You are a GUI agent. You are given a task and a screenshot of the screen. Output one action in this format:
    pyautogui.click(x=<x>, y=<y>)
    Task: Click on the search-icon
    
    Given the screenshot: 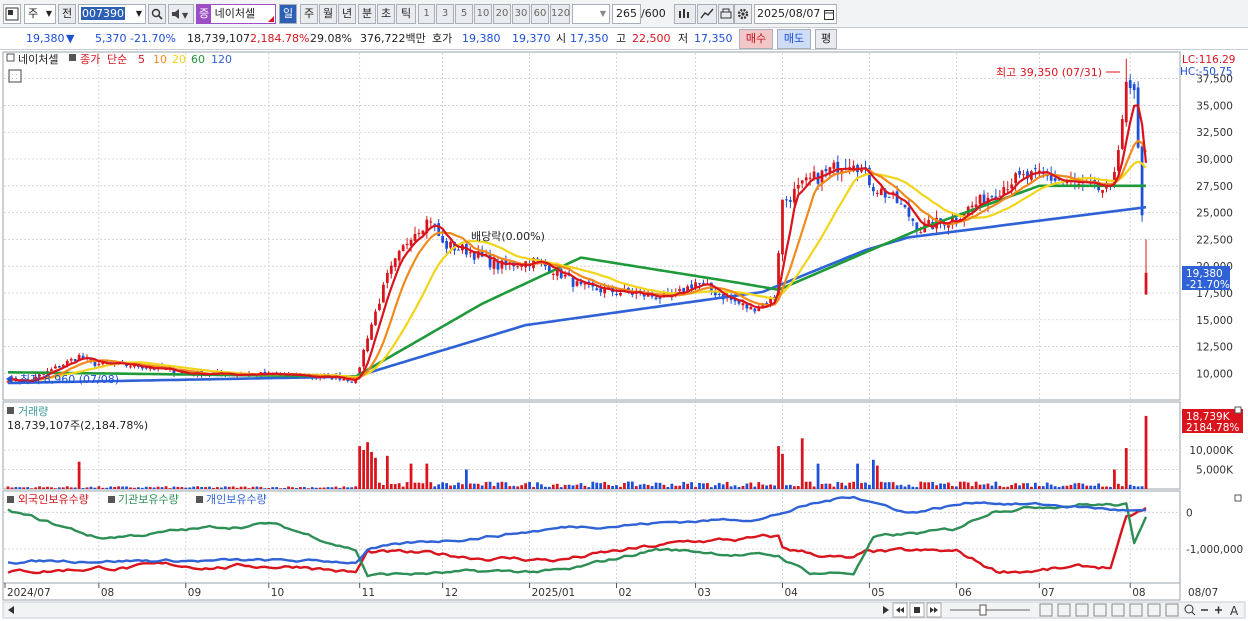 What is the action you would take?
    pyautogui.click(x=157, y=14)
    